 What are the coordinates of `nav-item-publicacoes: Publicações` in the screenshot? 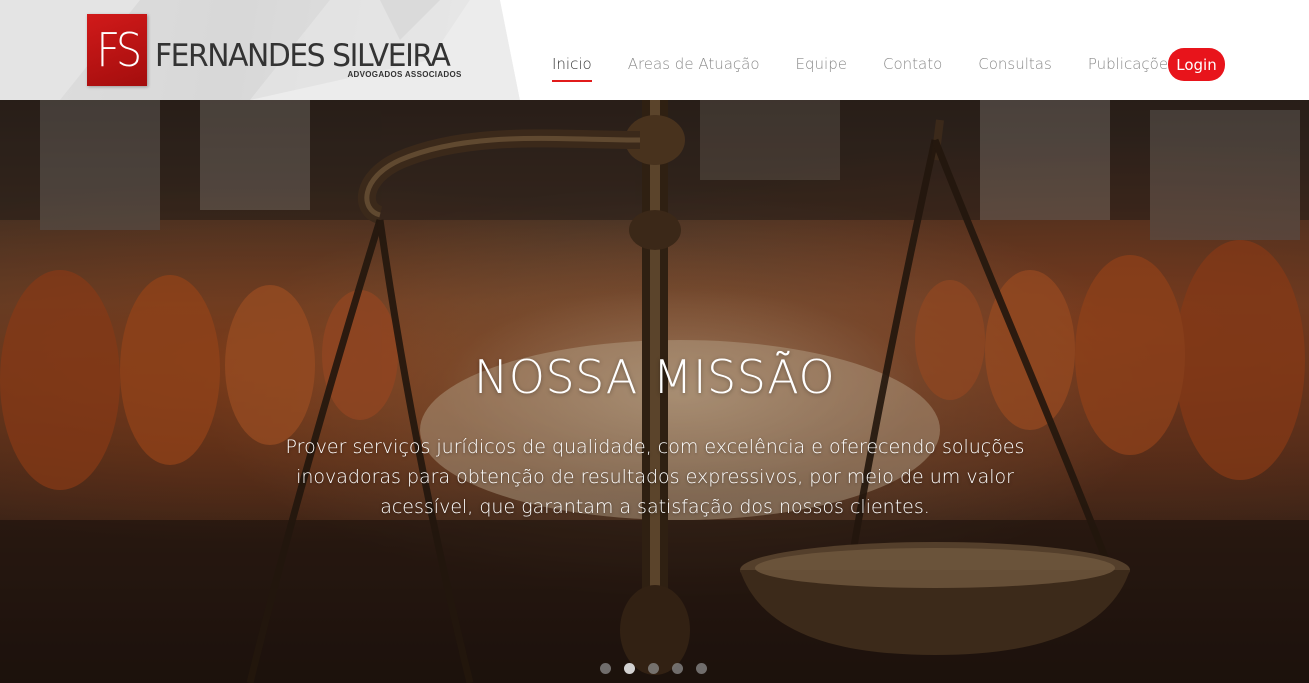 It's located at (1132, 64).